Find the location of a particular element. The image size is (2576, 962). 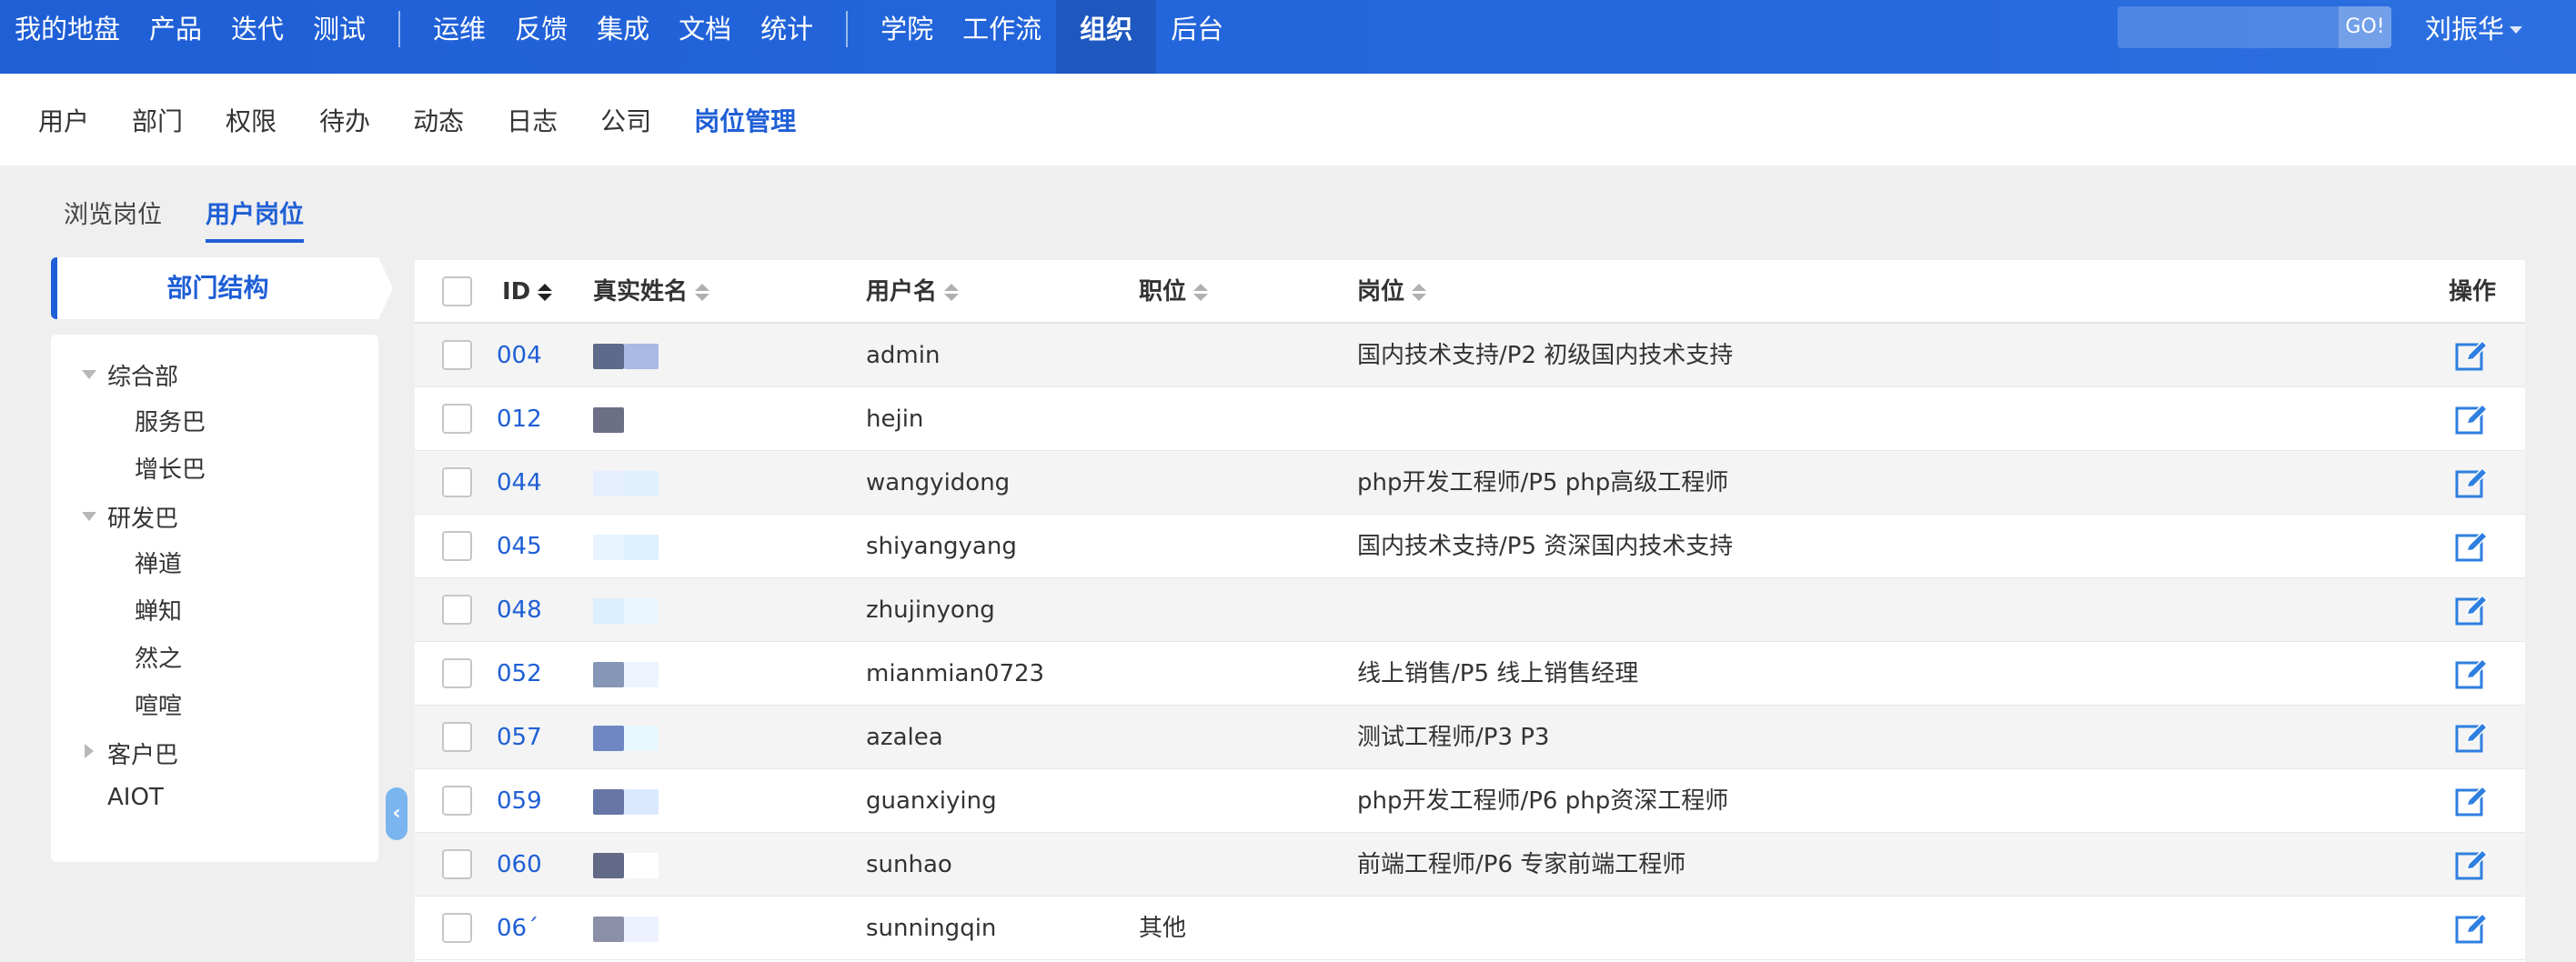

username-cell: wangyidong is located at coordinates (938, 482).